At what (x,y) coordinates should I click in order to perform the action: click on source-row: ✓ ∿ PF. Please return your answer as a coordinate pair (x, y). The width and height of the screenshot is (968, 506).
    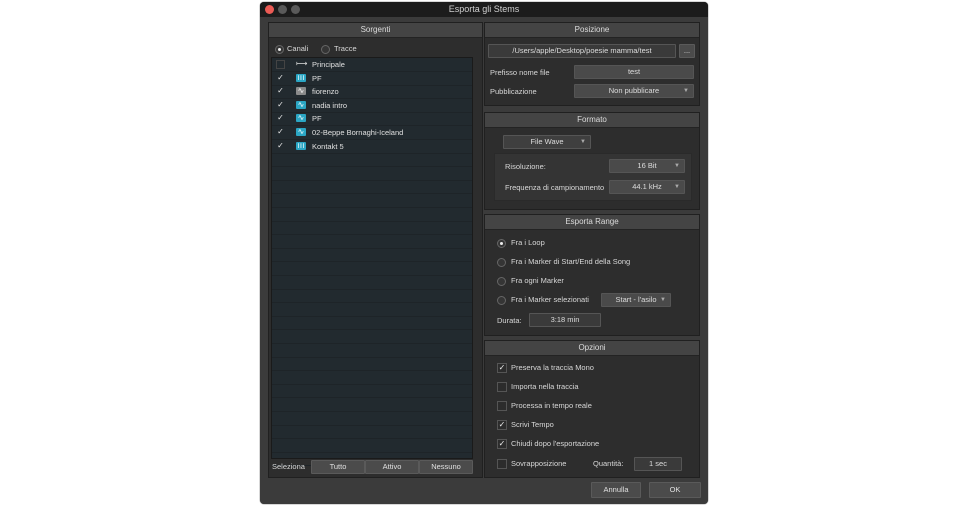
    Looking at the image, I should click on (372, 119).